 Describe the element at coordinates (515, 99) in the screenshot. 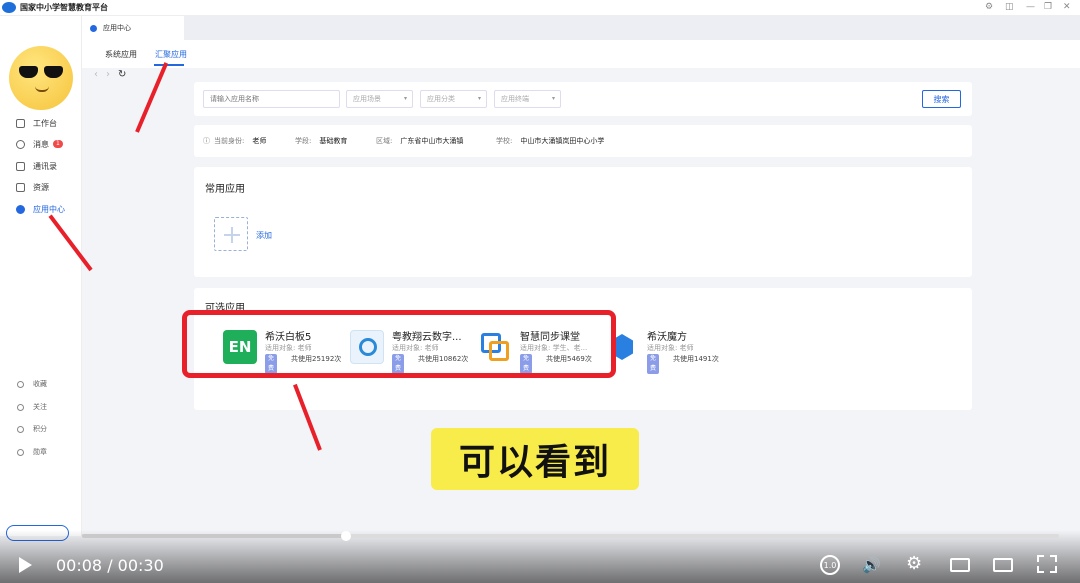

I see `select-label: 应用终端` at that location.